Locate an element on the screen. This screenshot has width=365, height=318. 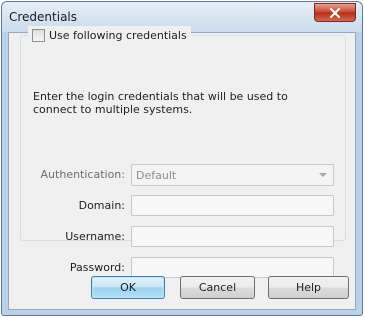
use-credentials-option: Use following credentials is located at coordinates (109, 35).